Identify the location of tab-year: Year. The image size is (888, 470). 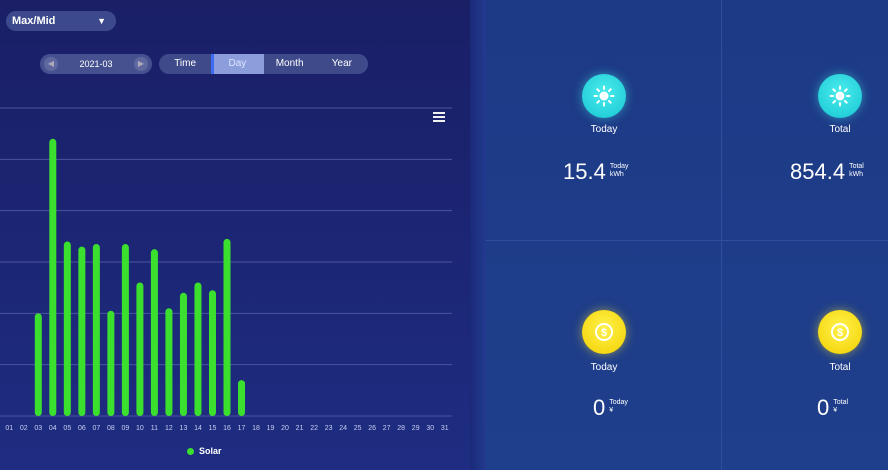
(342, 64).